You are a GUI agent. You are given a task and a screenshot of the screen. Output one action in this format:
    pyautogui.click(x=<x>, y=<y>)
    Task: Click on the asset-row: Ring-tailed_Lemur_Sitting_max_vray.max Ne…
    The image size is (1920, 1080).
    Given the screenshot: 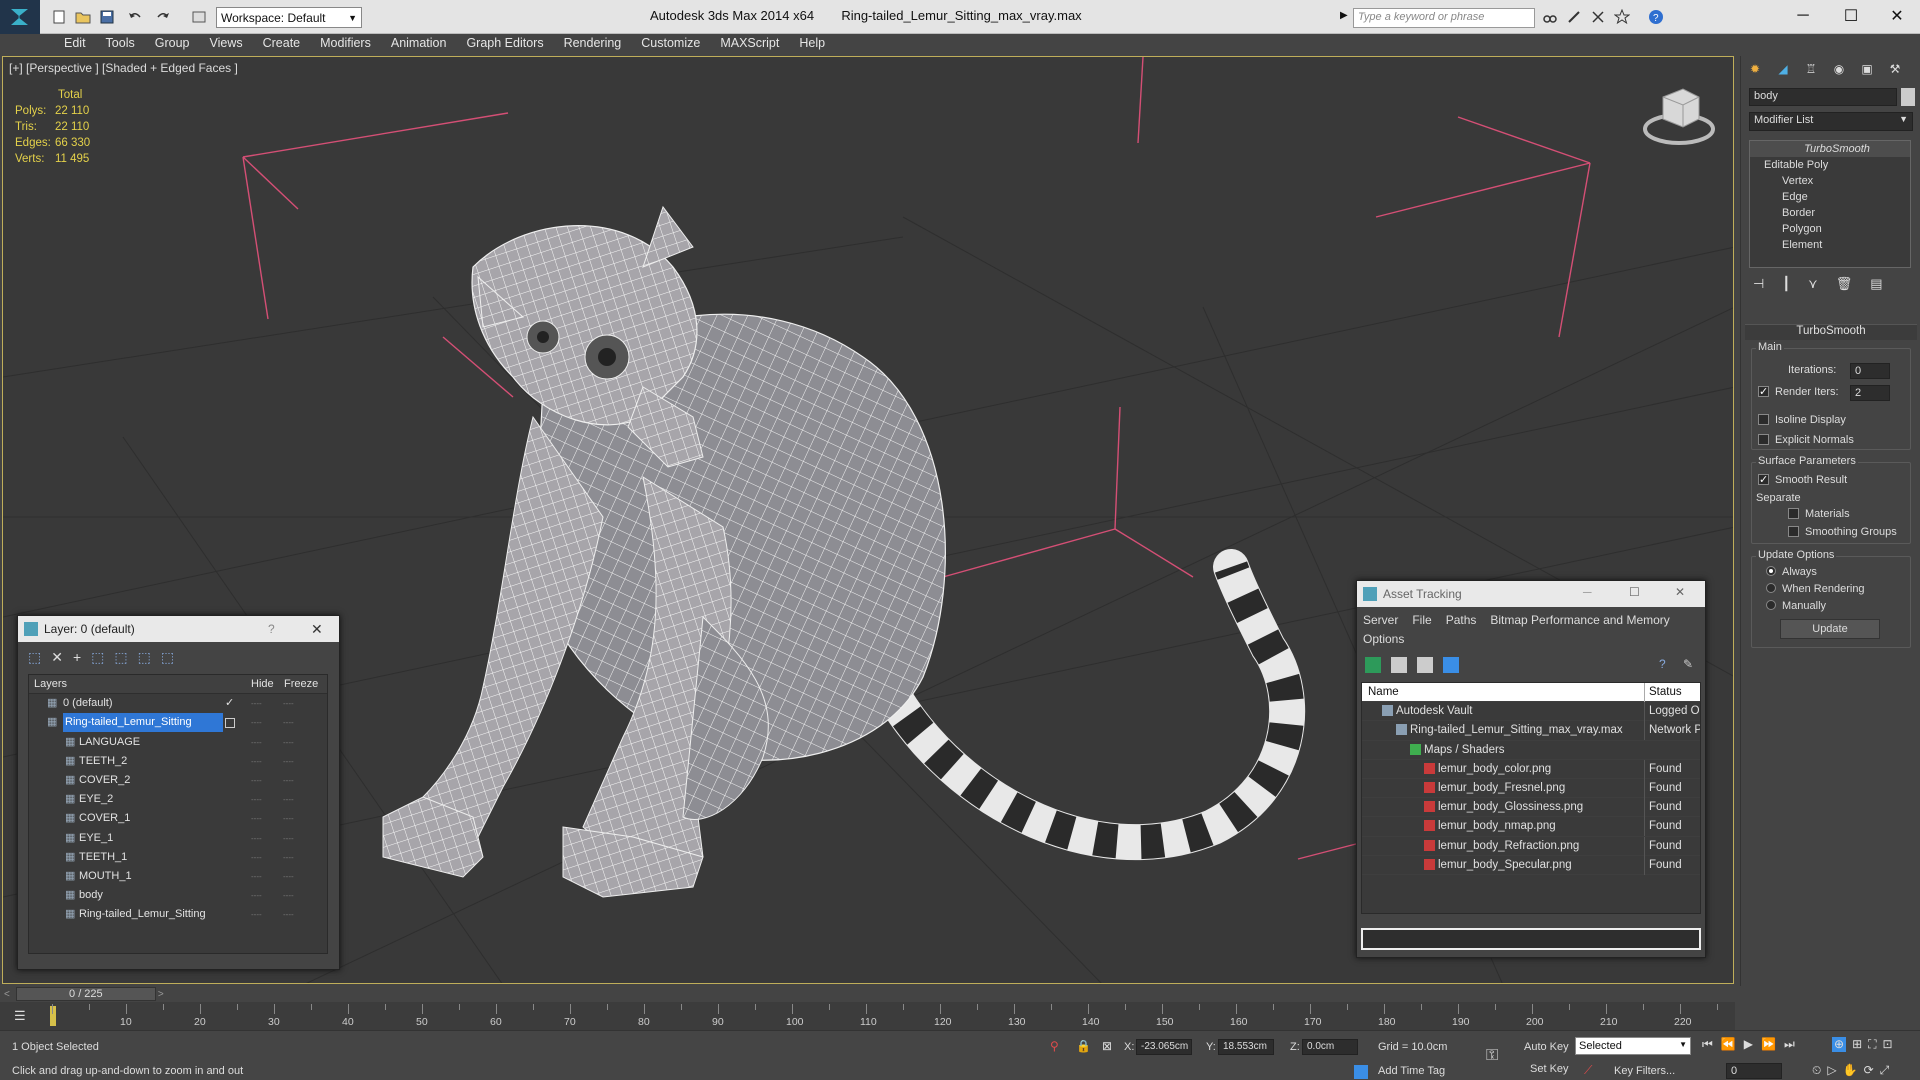 What is the action you would take?
    pyautogui.click(x=1531, y=731)
    